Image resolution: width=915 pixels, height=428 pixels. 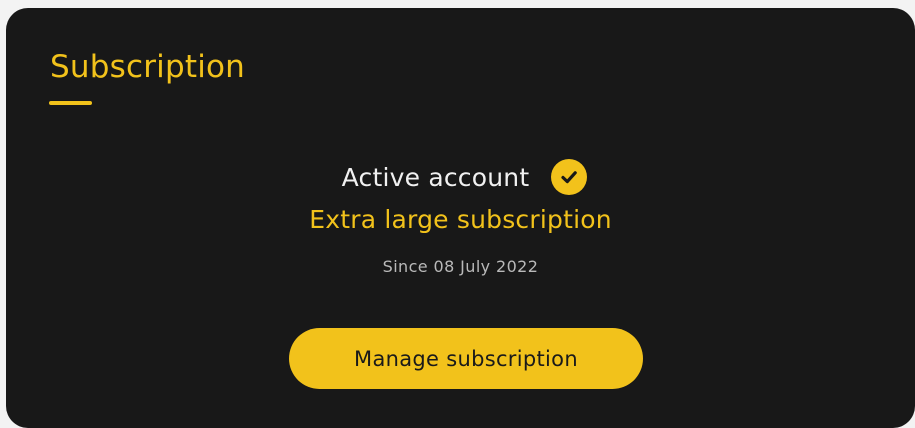 I want to click on plan-name: Extra large subscription, so click(x=460, y=219).